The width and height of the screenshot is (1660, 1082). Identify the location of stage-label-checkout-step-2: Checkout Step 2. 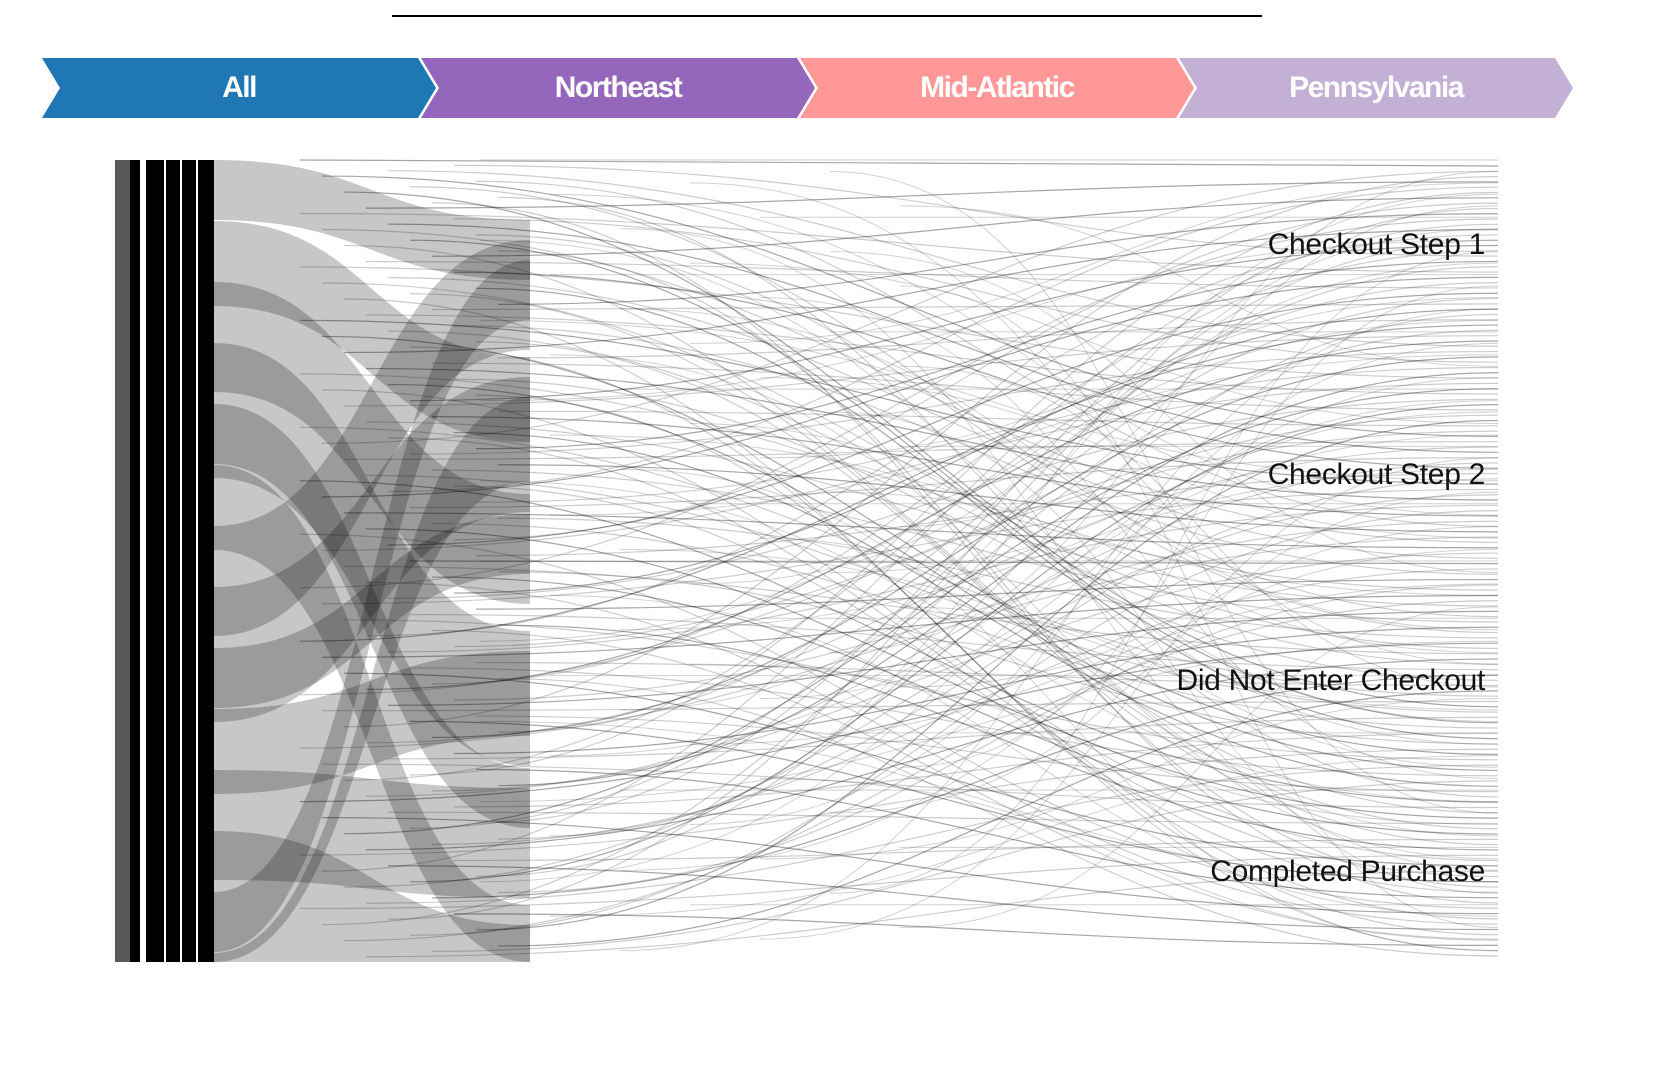
(1376, 474).